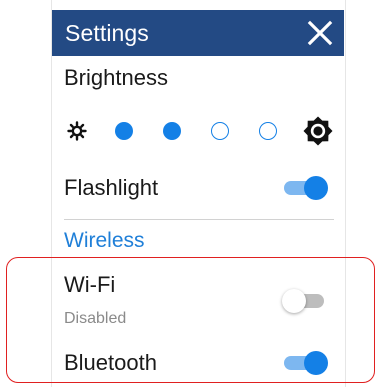  Describe the element at coordinates (107, 33) in the screenshot. I see `settings-title: Settings` at that location.